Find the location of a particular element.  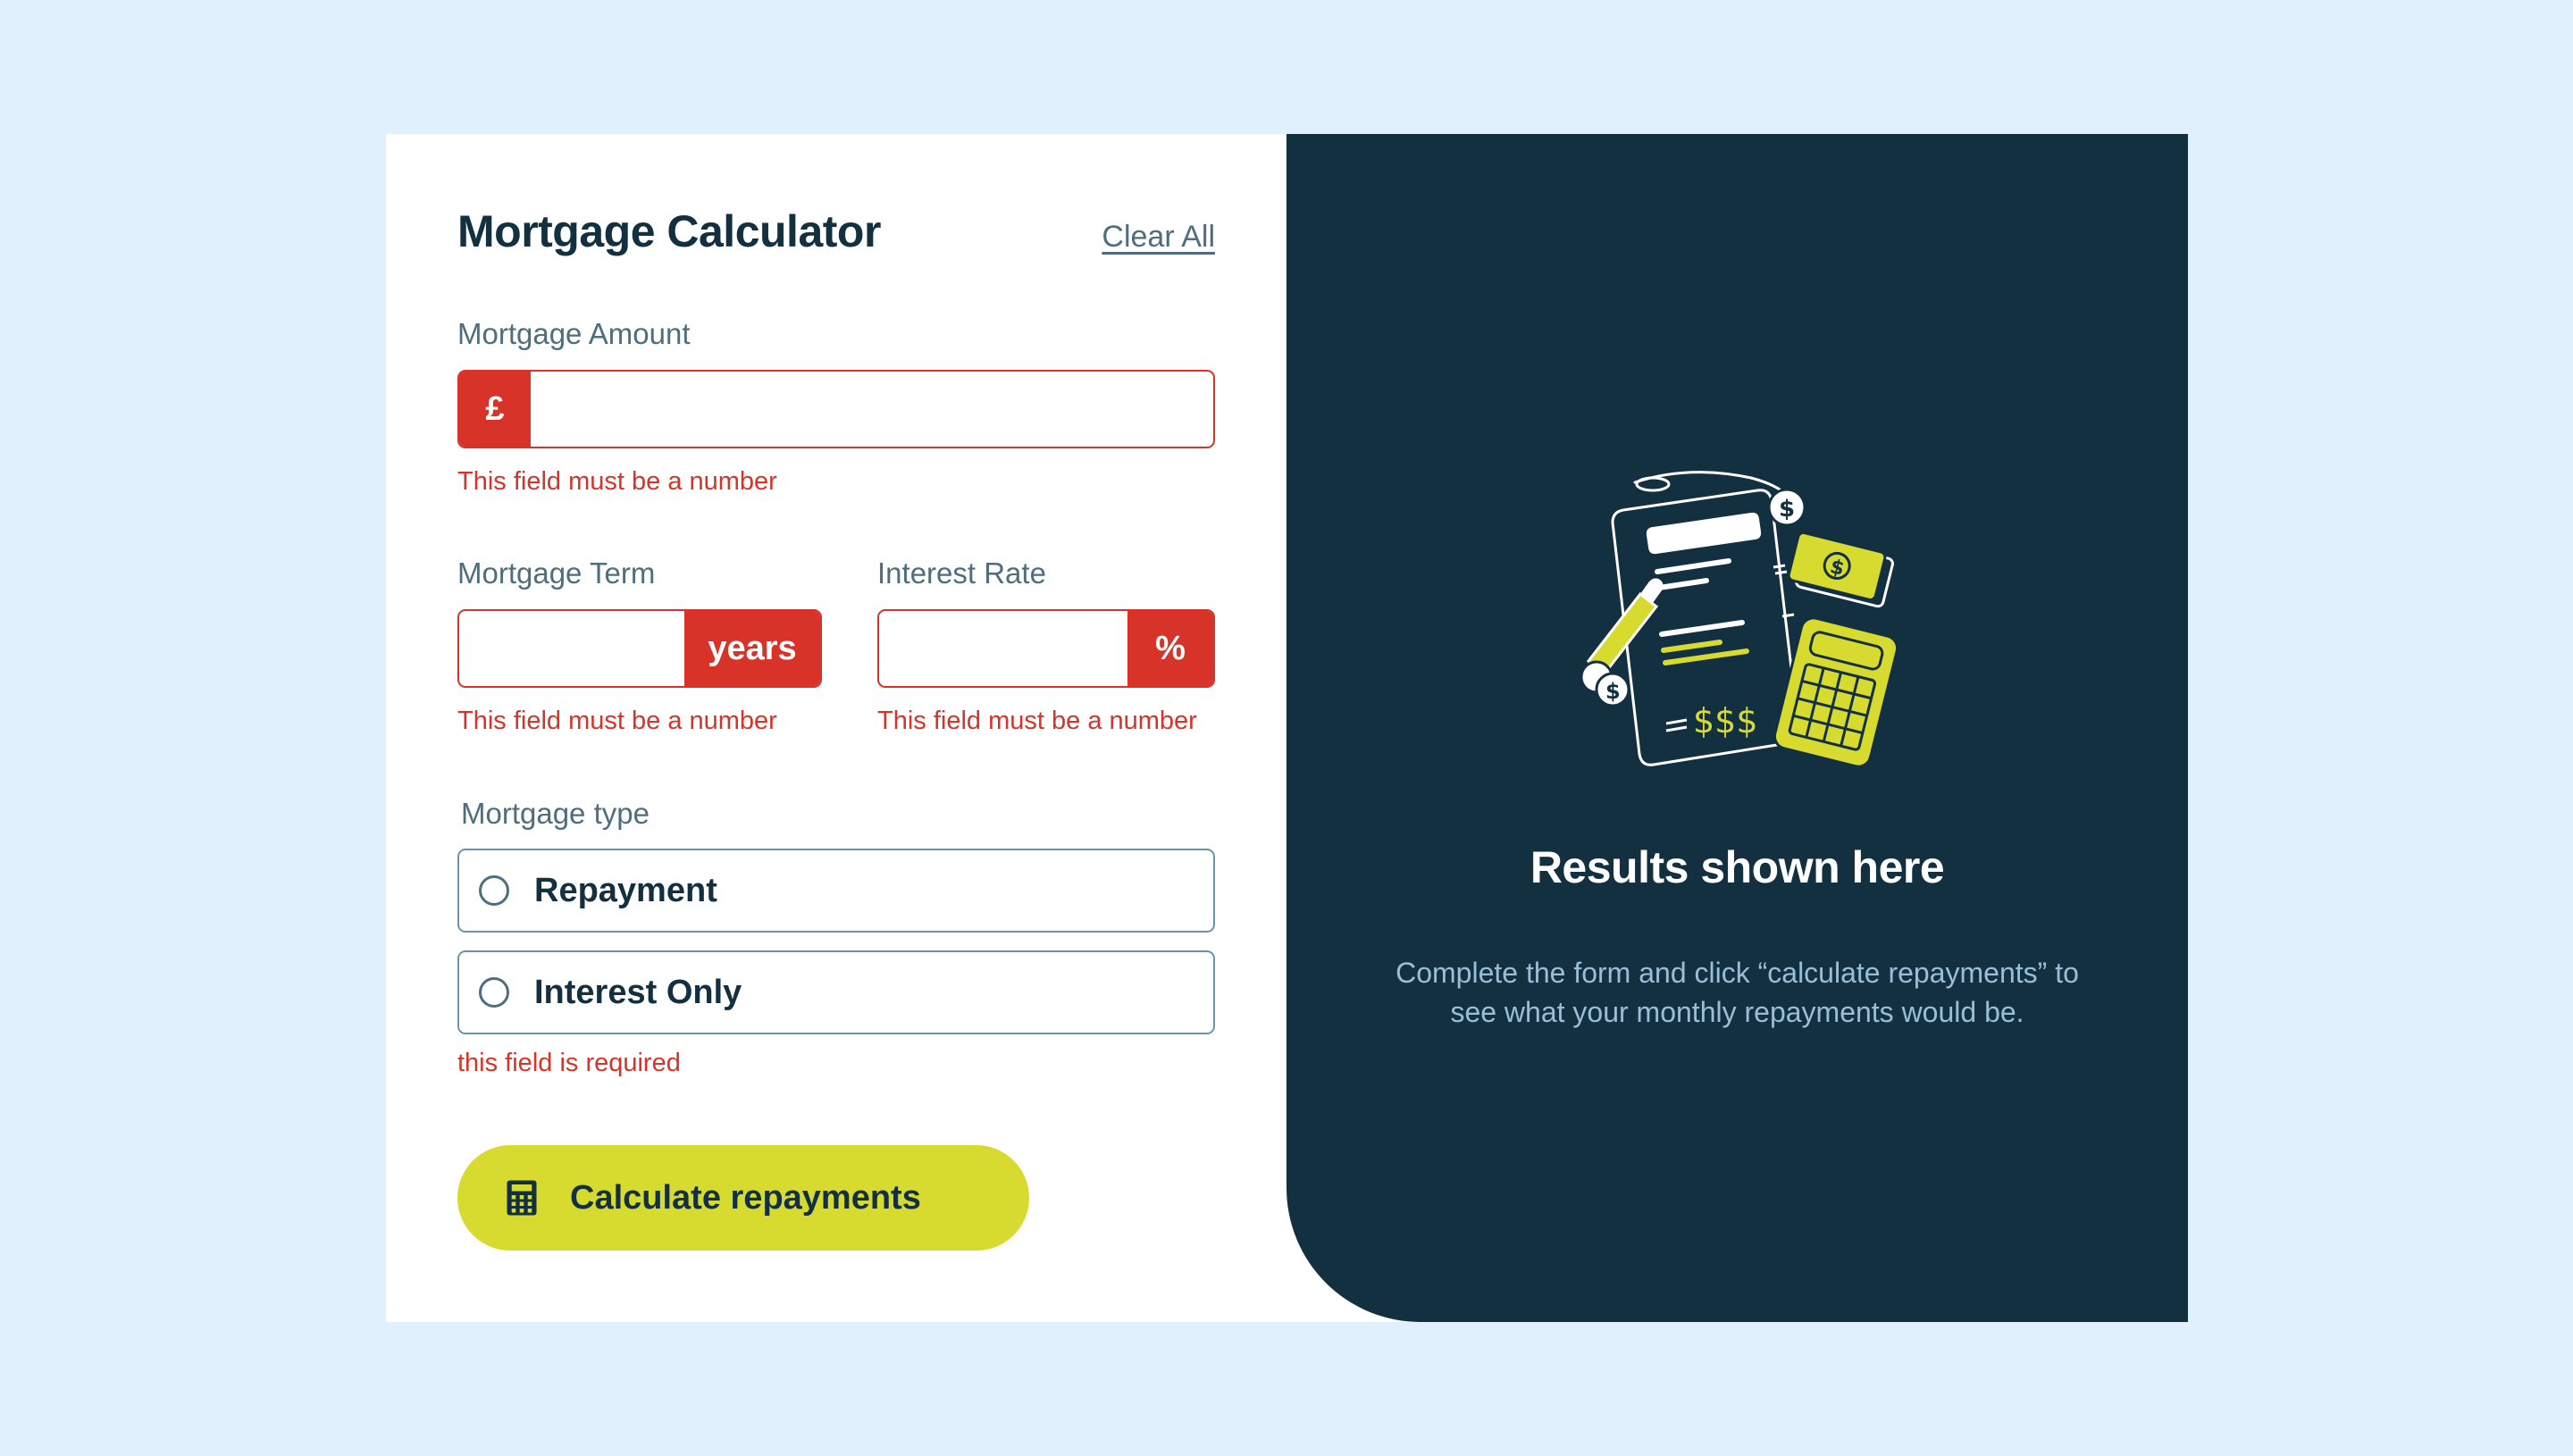

clear-all-link: Clear All is located at coordinates (1158, 237).